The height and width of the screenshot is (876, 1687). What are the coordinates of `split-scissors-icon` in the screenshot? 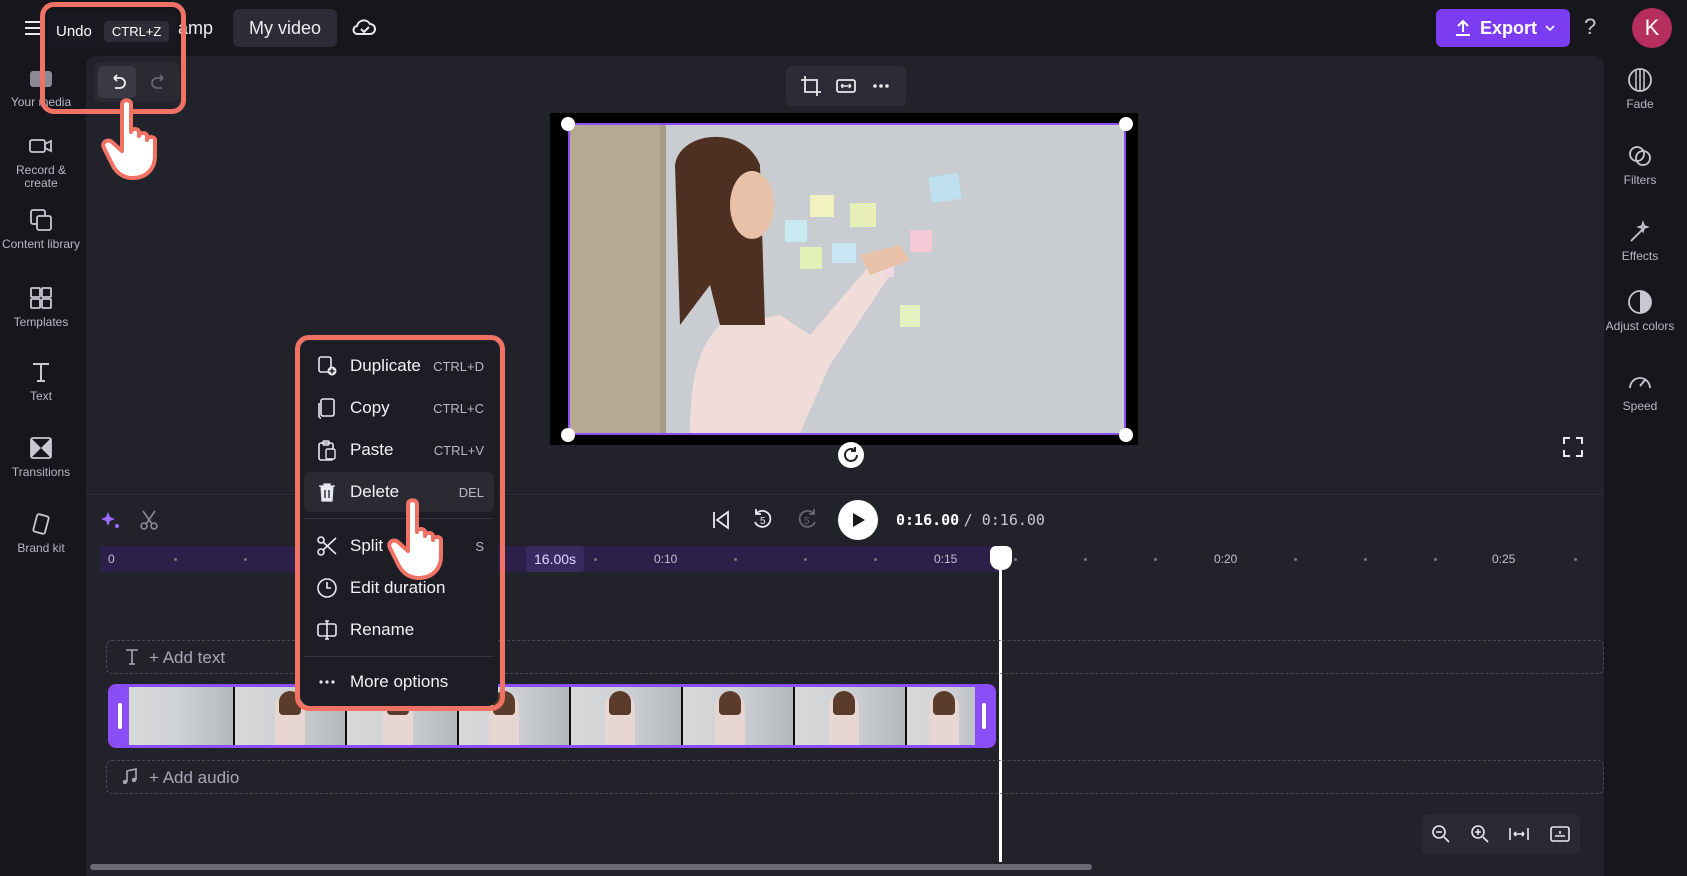 It's located at (149, 520).